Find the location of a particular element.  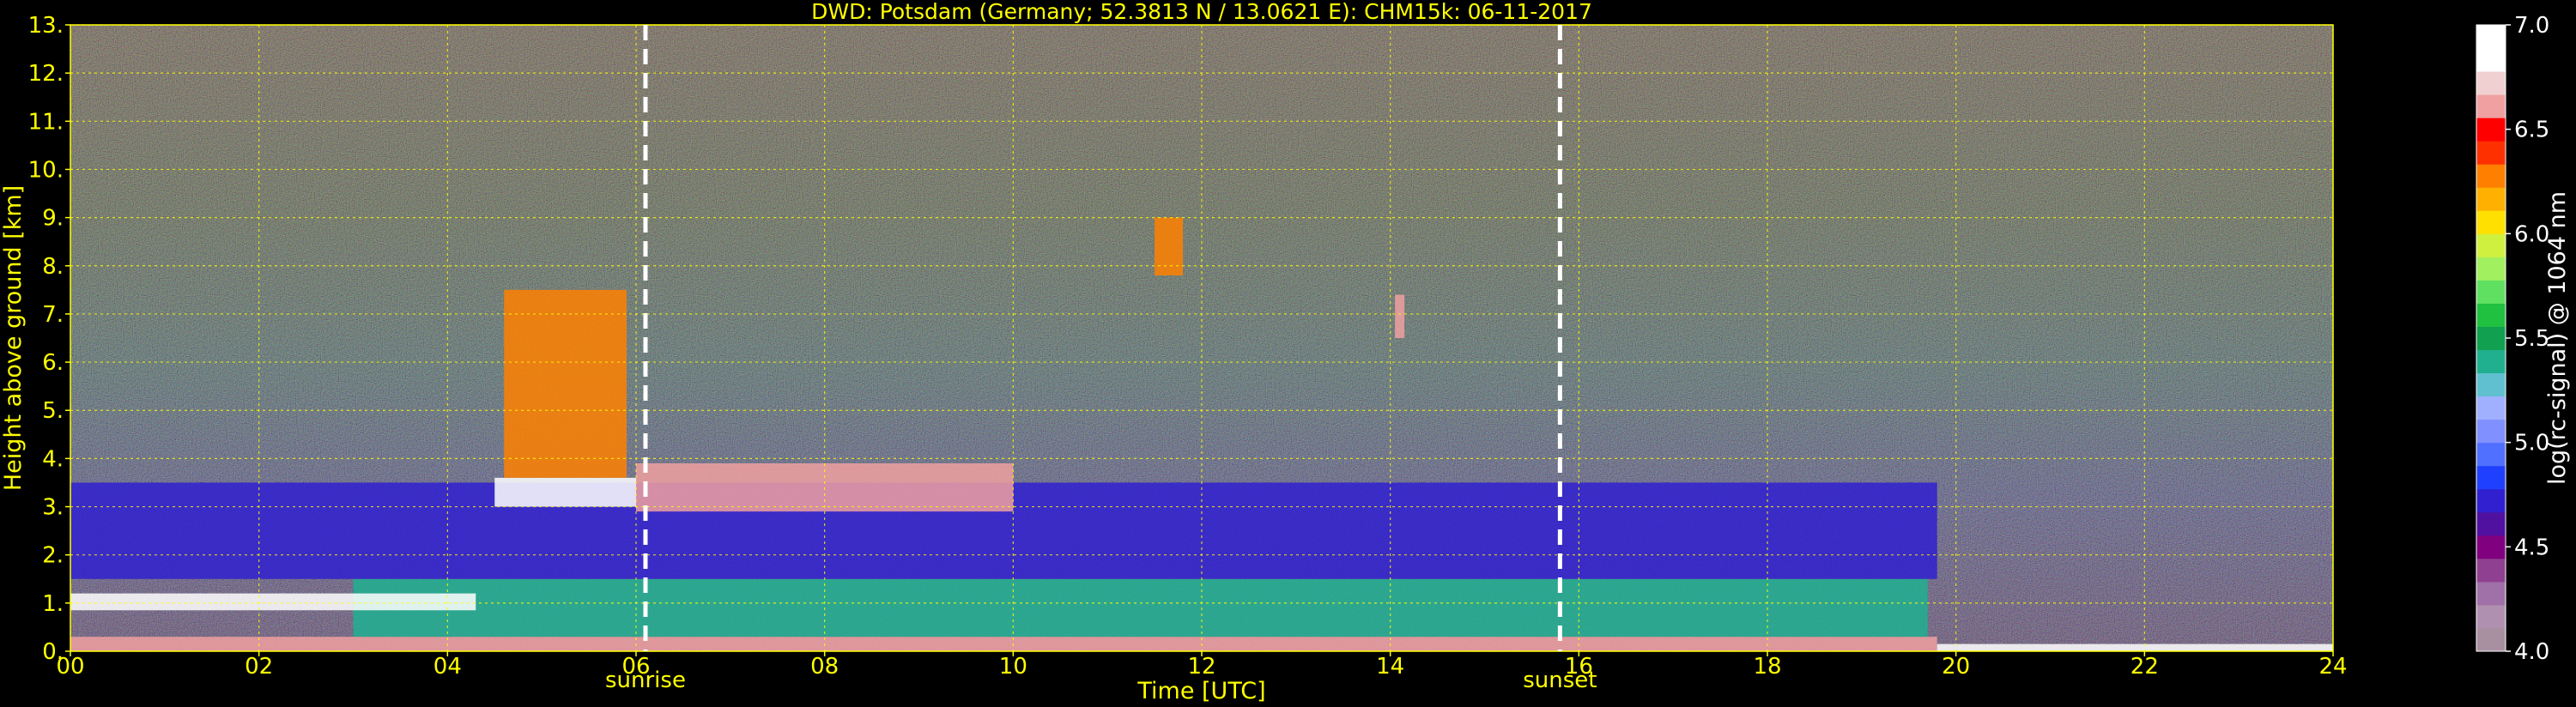

y-tick-7: 7. is located at coordinates (53, 315).